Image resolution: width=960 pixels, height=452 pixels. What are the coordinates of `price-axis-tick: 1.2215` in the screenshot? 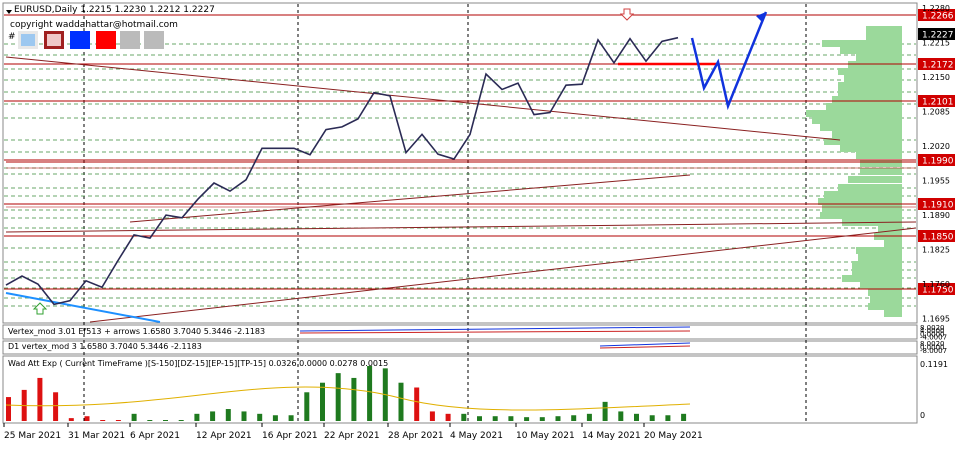 It's located at (936, 43).